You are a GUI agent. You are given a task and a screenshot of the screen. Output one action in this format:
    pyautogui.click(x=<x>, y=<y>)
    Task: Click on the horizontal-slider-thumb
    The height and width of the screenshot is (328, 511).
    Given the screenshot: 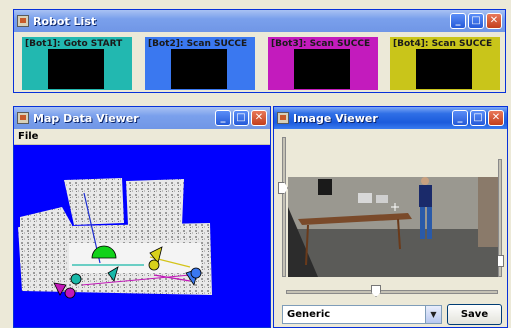 What is the action you would take?
    pyautogui.click(x=376, y=291)
    